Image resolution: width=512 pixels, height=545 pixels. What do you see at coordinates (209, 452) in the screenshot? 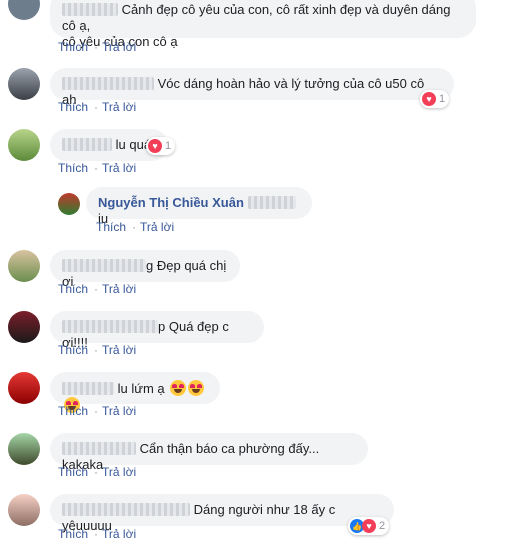
I see `comment-bubble: Cẩn thận báo ca phường đấy... kakaka` at bounding box center [209, 452].